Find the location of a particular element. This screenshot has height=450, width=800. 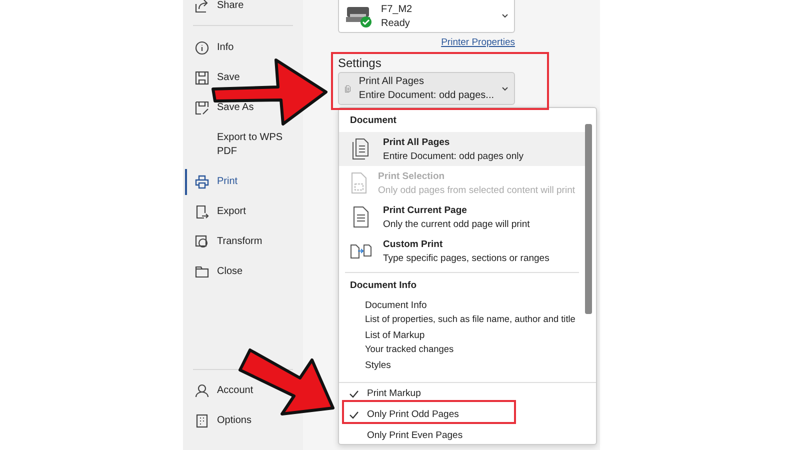

menu-item-title: Print Selection is located at coordinates (412, 176).